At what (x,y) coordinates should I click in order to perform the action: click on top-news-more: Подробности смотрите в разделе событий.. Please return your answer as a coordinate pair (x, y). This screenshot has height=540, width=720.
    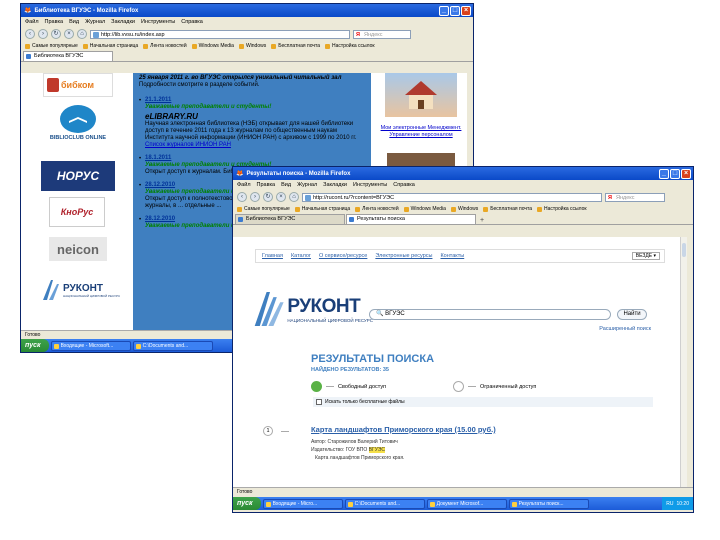
    Looking at the image, I should click on (199, 85).